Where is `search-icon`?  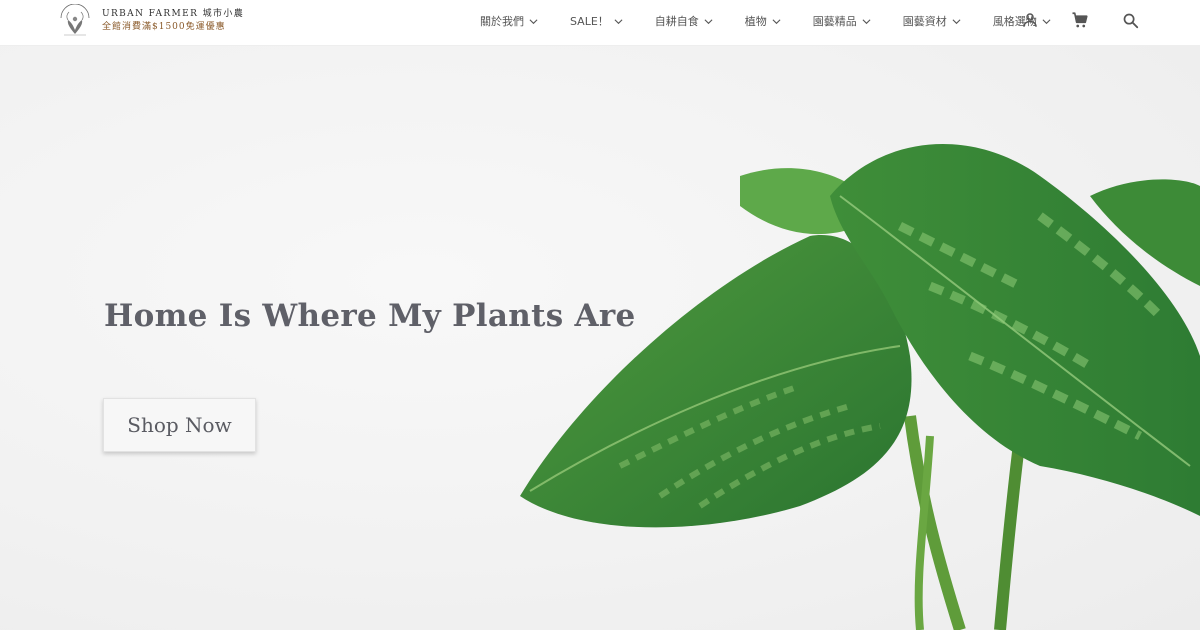
search-icon is located at coordinates (1130, 20).